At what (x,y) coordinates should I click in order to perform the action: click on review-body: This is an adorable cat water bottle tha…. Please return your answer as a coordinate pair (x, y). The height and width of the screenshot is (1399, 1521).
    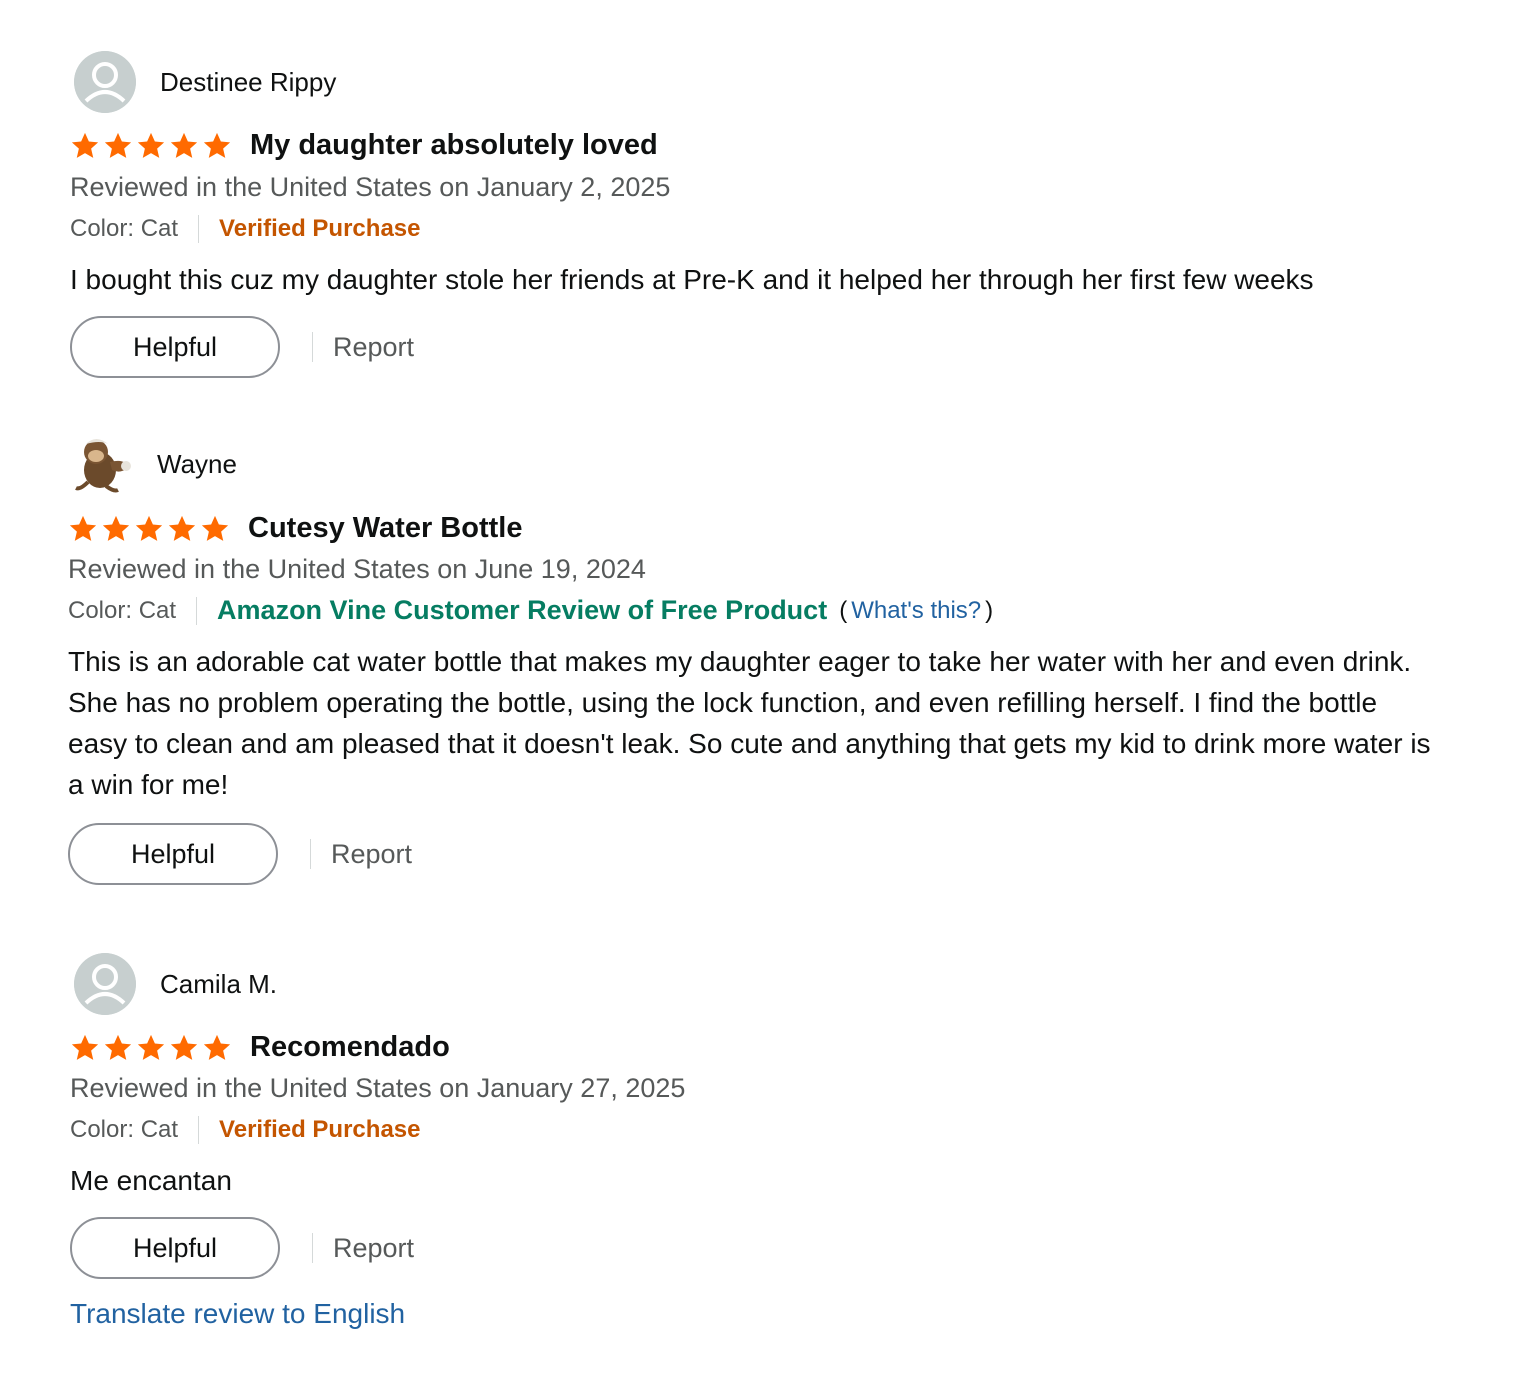
    Looking at the image, I should click on (749, 723).